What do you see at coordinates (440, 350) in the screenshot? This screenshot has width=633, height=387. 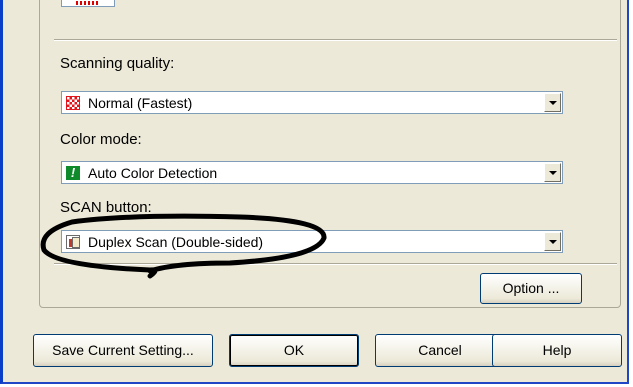 I see `cancel-button: Cancel` at bounding box center [440, 350].